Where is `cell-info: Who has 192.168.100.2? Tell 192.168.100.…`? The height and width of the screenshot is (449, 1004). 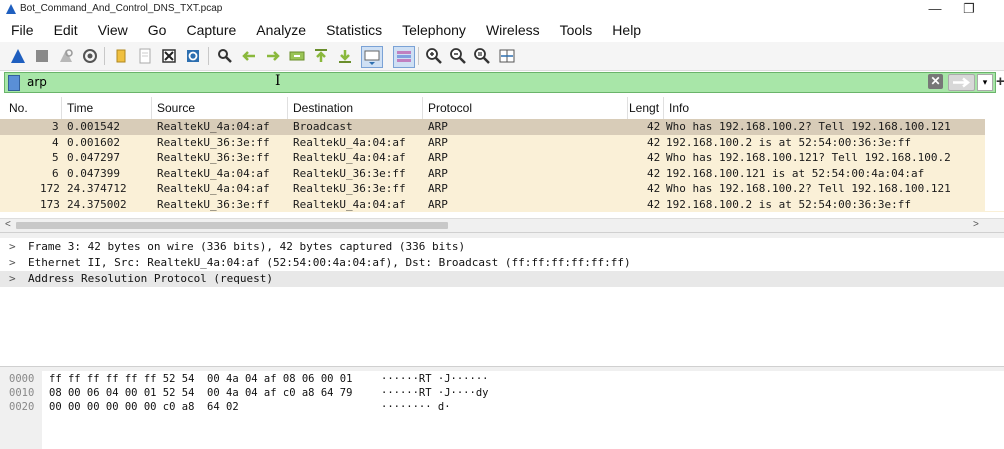 cell-info: Who has 192.168.100.2? Tell 192.168.100.… is located at coordinates (808, 188).